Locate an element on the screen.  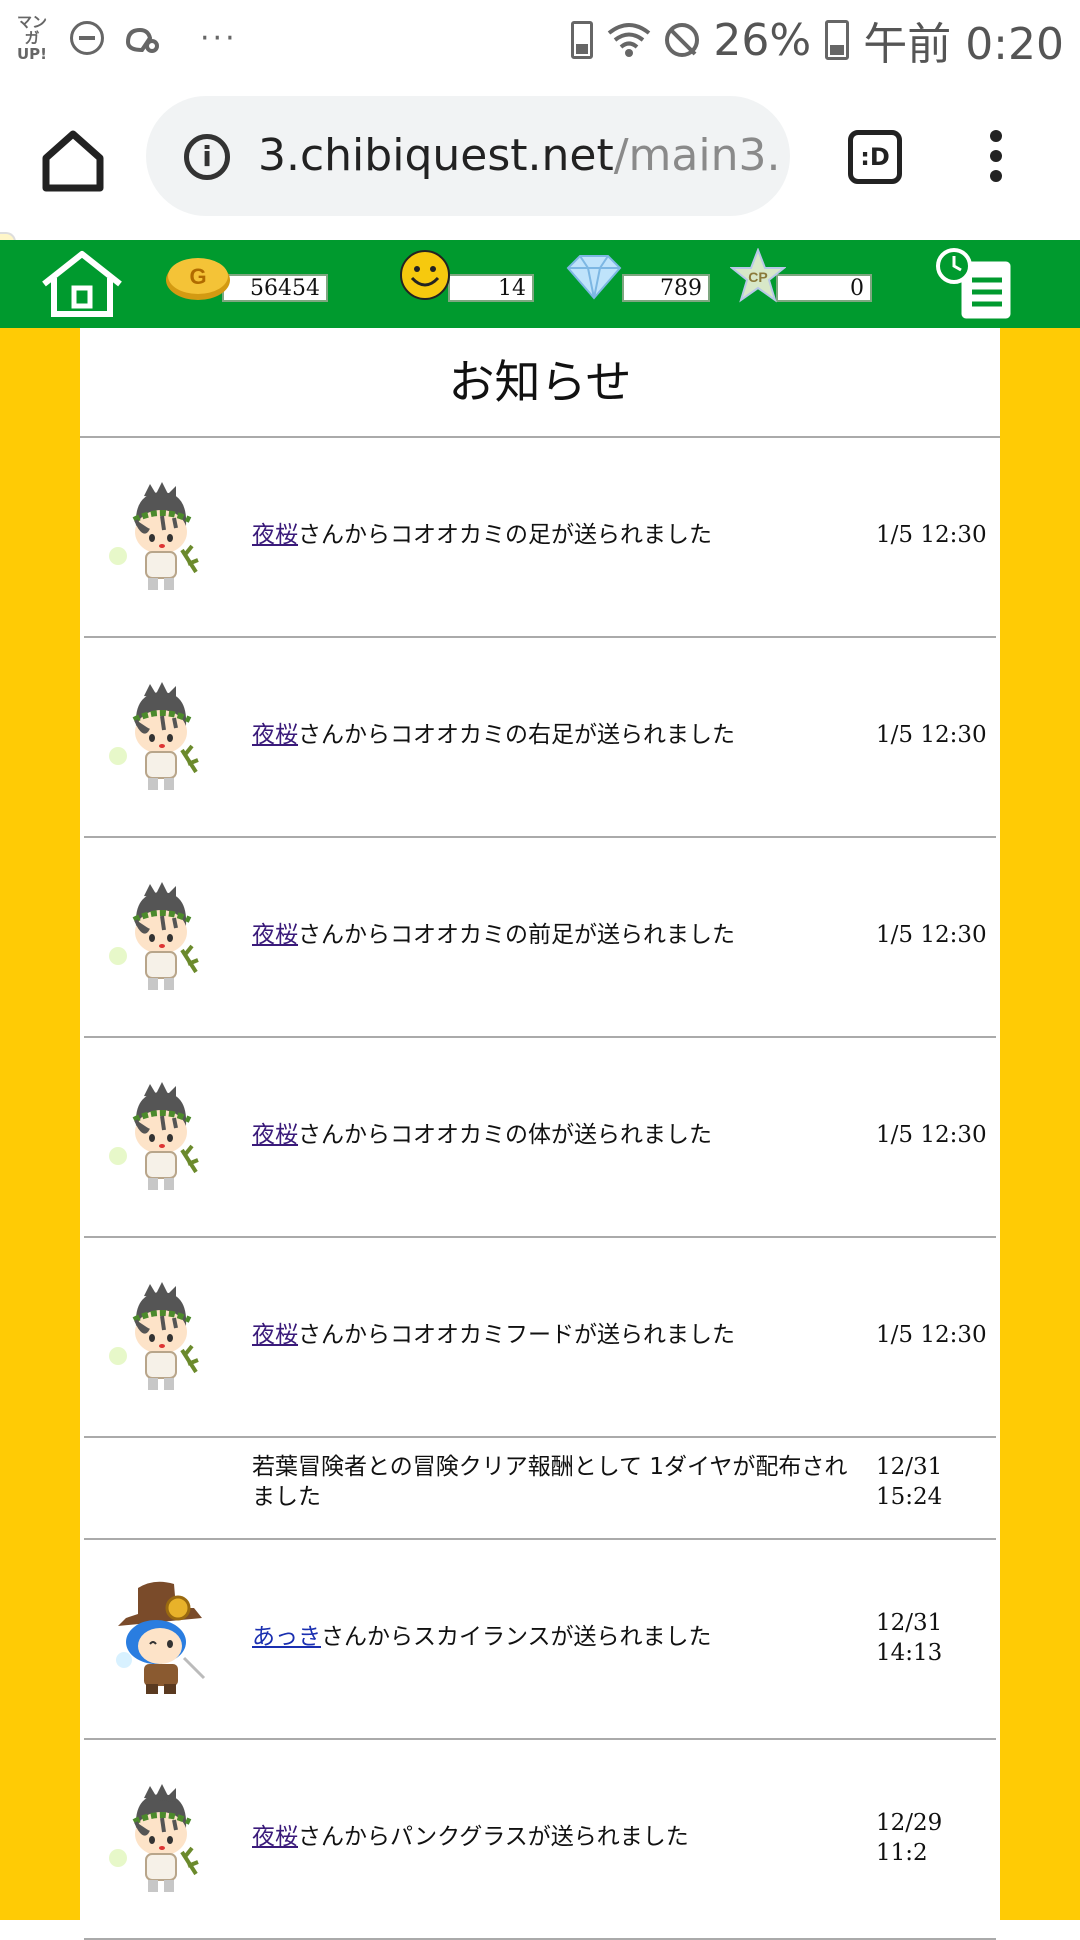
cp-stat: 0 CP is located at coordinates (805, 275).